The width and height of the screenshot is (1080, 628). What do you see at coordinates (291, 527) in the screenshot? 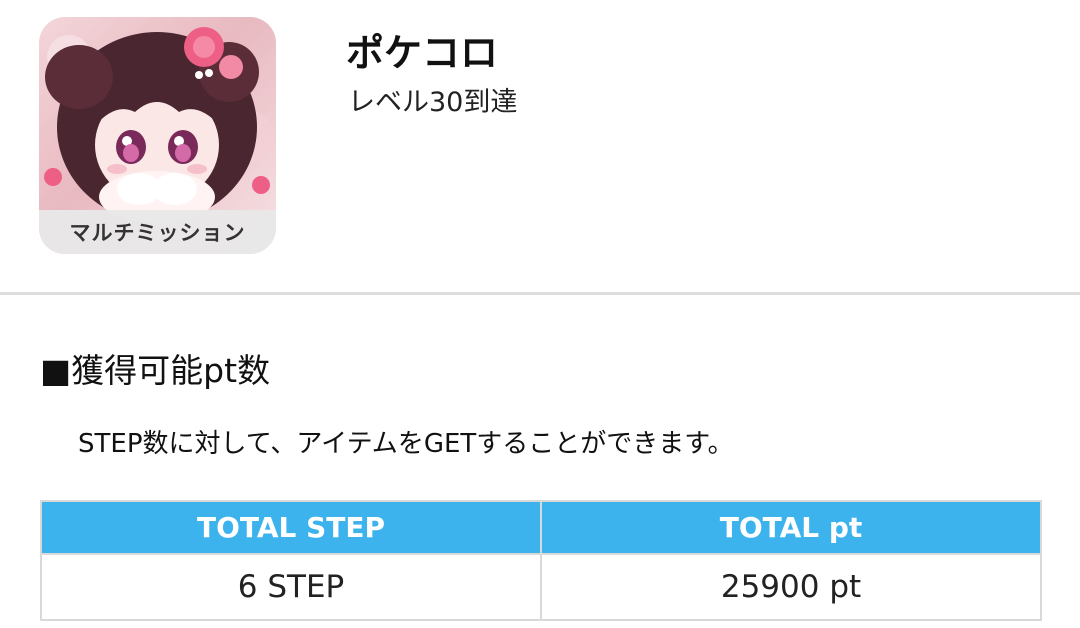
I see `column-header-total-step: TOTAL STEP` at bounding box center [291, 527].